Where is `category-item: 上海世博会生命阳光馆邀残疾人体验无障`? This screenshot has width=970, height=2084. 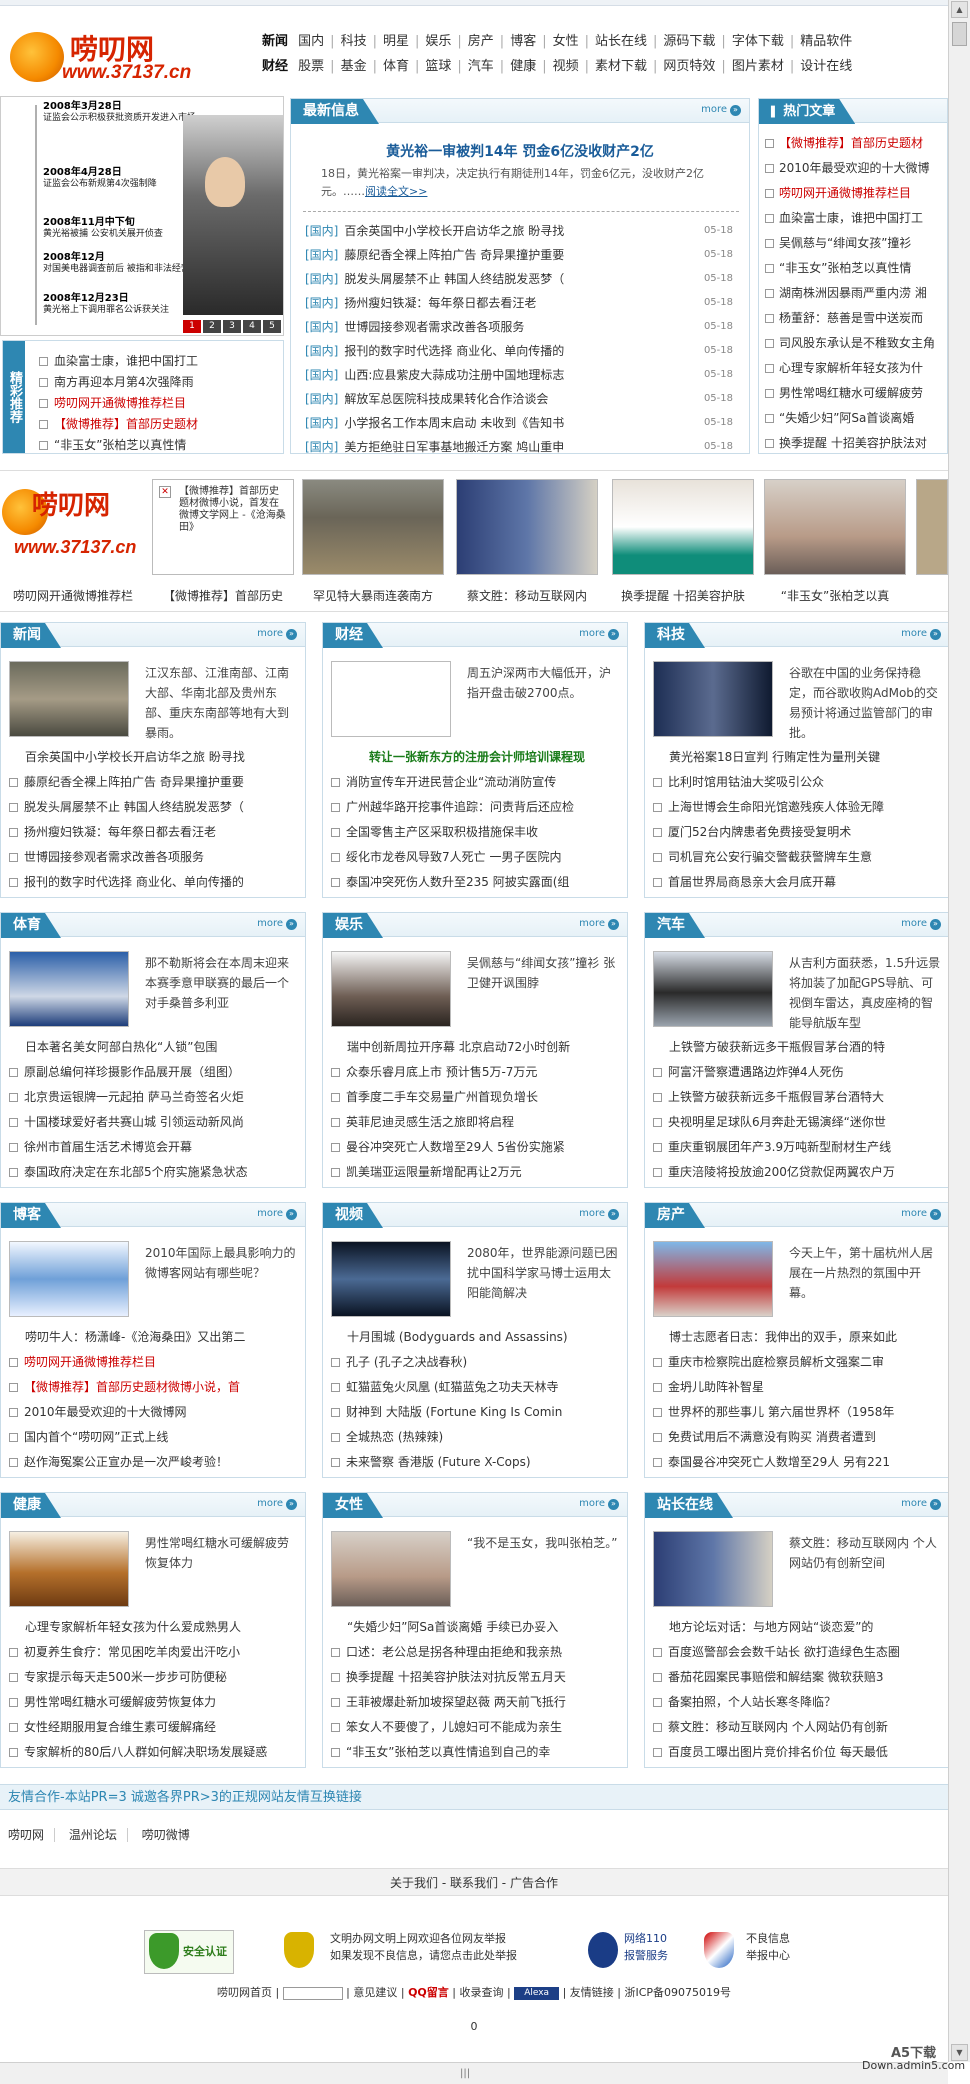
category-item: 上海世博会生命阳光馆邀残疾人体验无障 is located at coordinates (799, 807).